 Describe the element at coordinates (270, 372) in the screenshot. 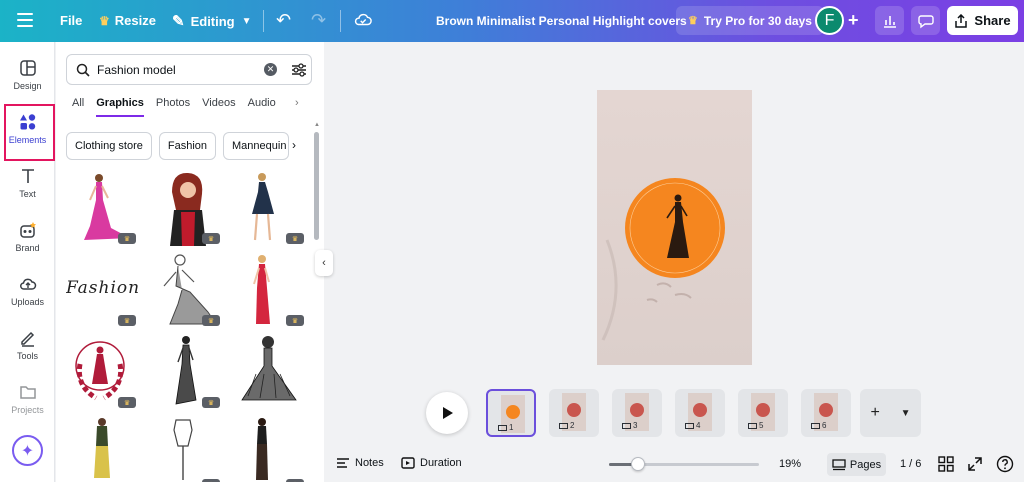

I see `graphic-bw-ballgown` at that location.